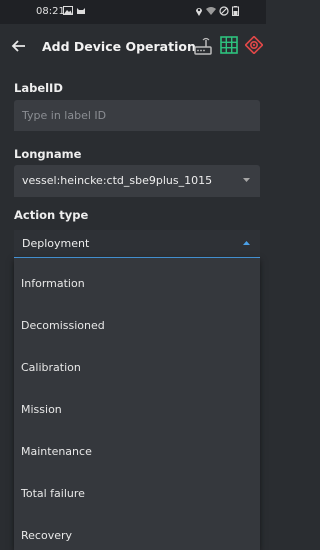  What do you see at coordinates (224, 11) in the screenshot?
I see `do-not-disturb-icon` at bounding box center [224, 11].